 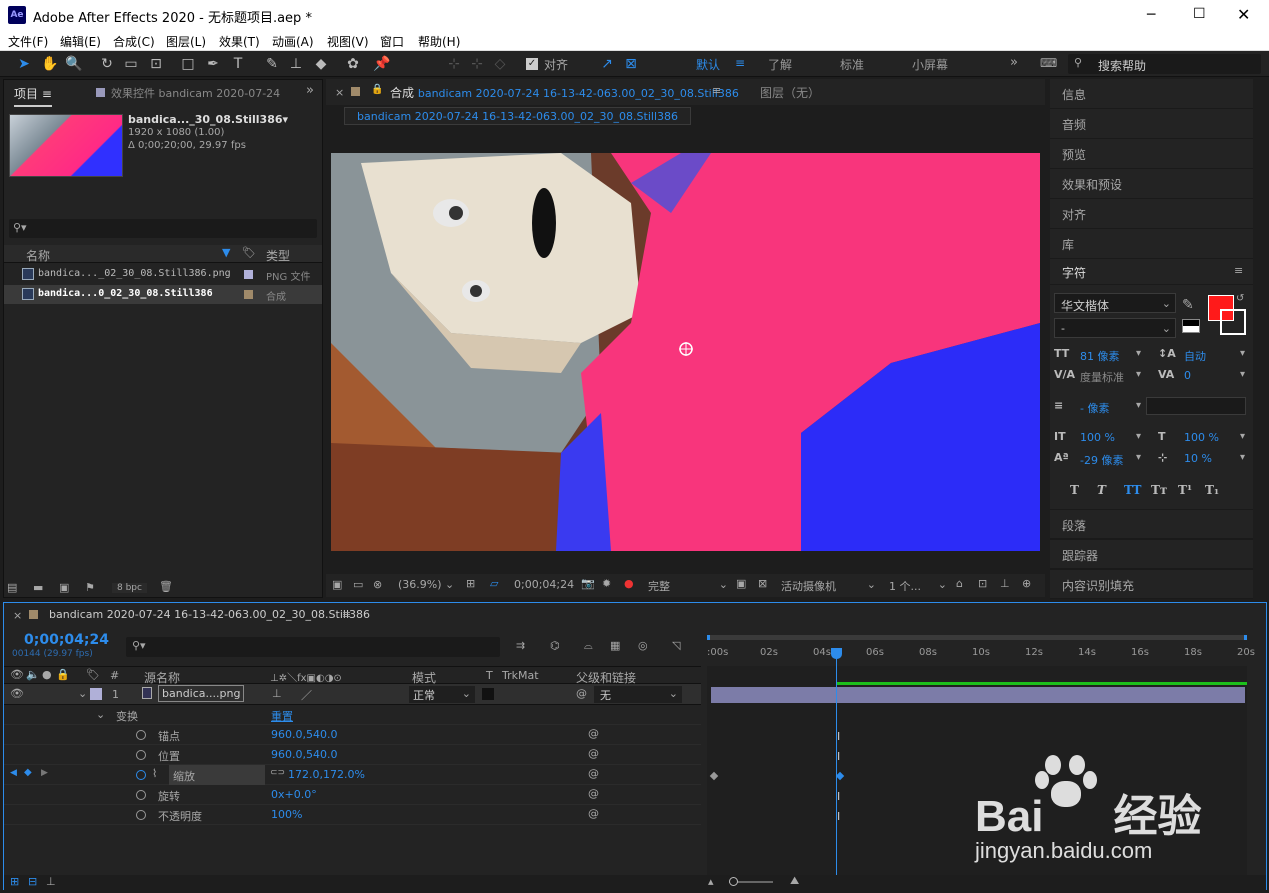 What do you see at coordinates (1132, 490) in the screenshot?
I see `text-style-button: TT` at bounding box center [1132, 490].